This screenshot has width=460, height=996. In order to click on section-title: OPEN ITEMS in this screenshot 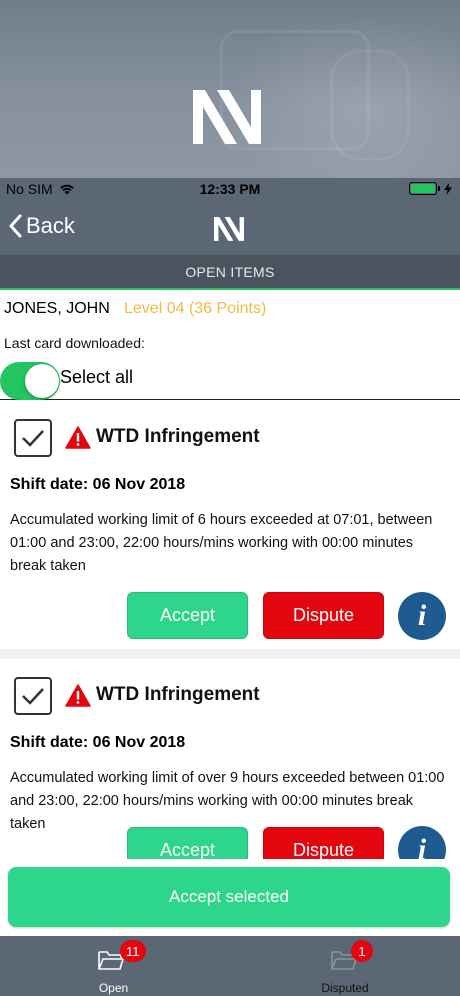, I will do `click(230, 272)`.